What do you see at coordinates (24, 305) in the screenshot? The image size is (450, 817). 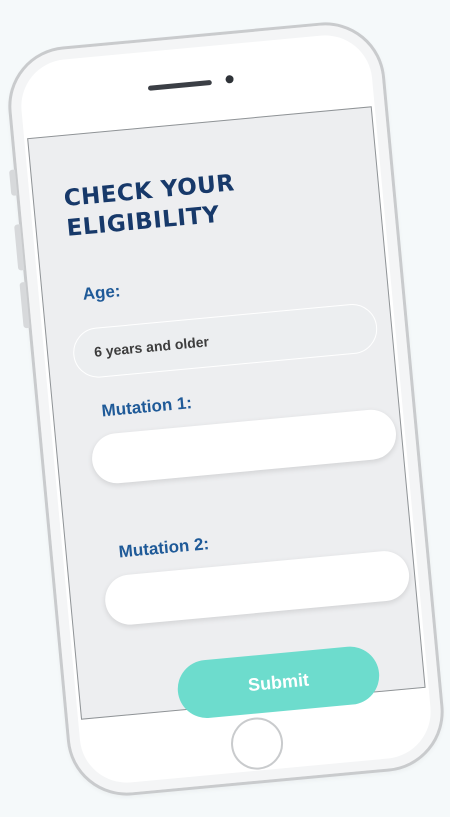 I see `volume-down-button` at bounding box center [24, 305].